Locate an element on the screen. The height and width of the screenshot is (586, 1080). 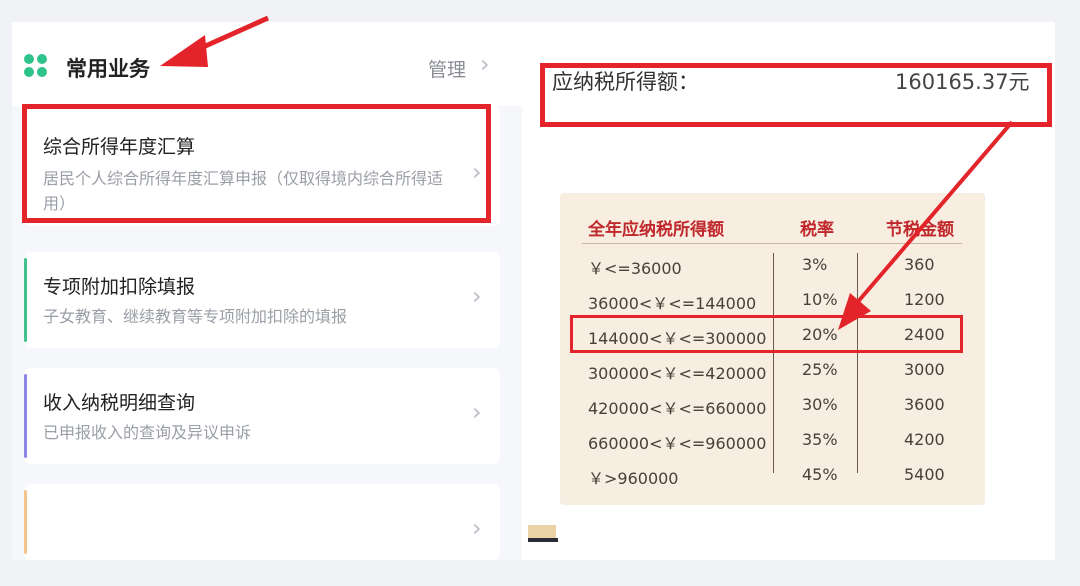
grid-logo-icon is located at coordinates (36, 66).